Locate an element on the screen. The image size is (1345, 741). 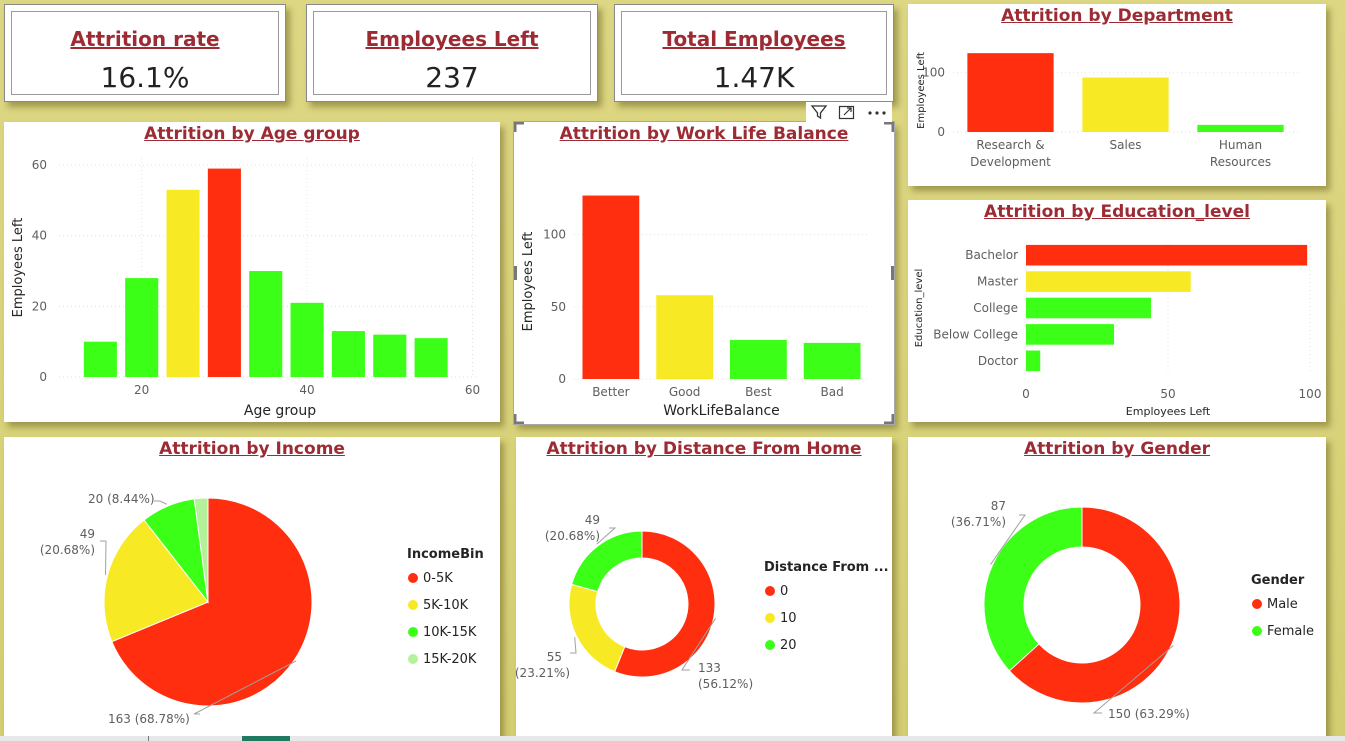
focus-mode-icon is located at coordinates (847, 112).